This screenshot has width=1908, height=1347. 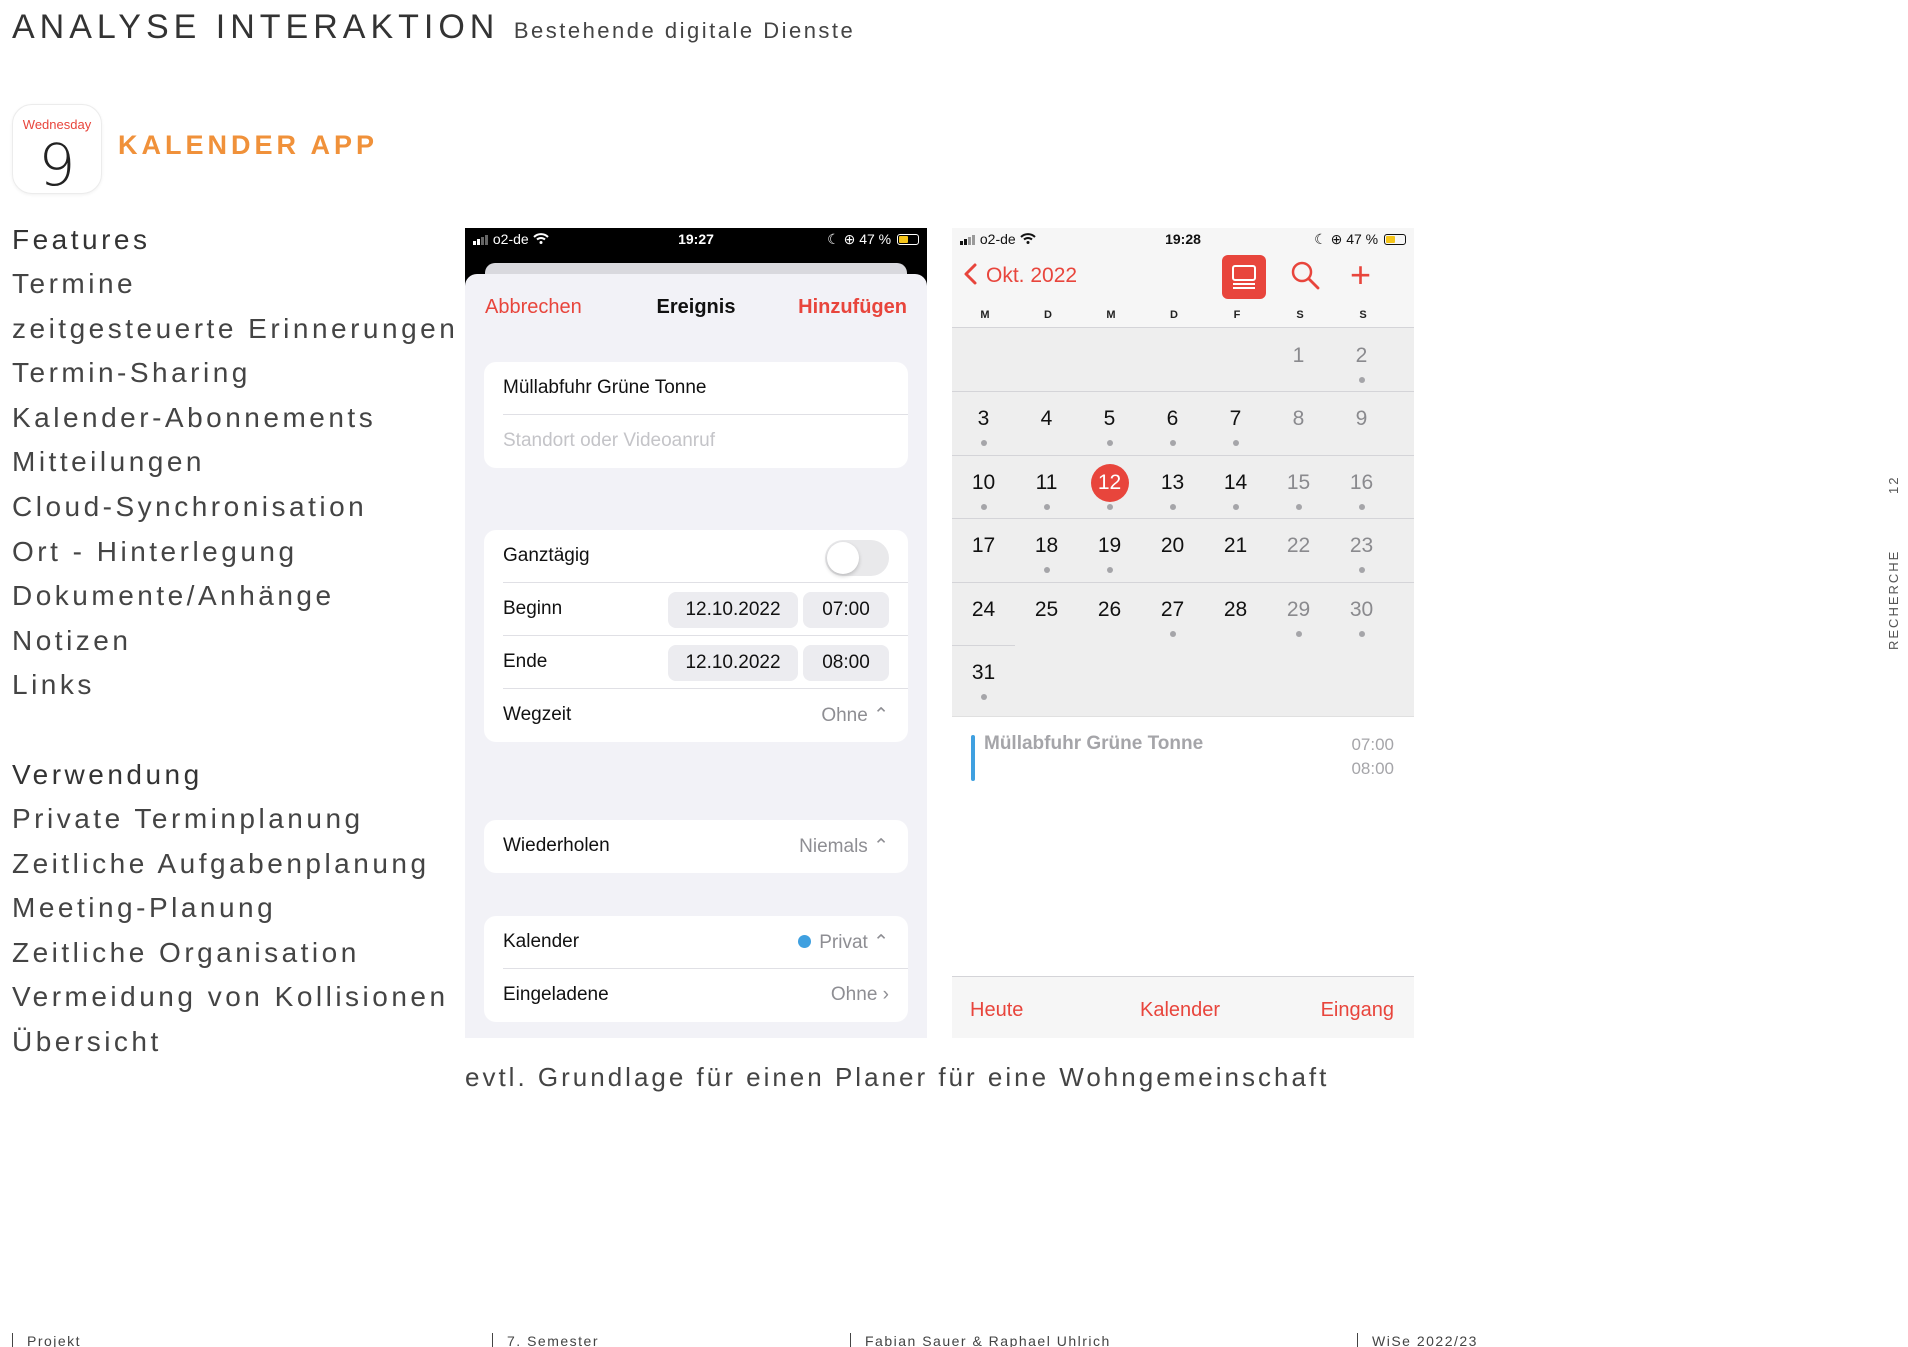 What do you see at coordinates (1109, 549) in the screenshot?
I see `day-cell: 19` at bounding box center [1109, 549].